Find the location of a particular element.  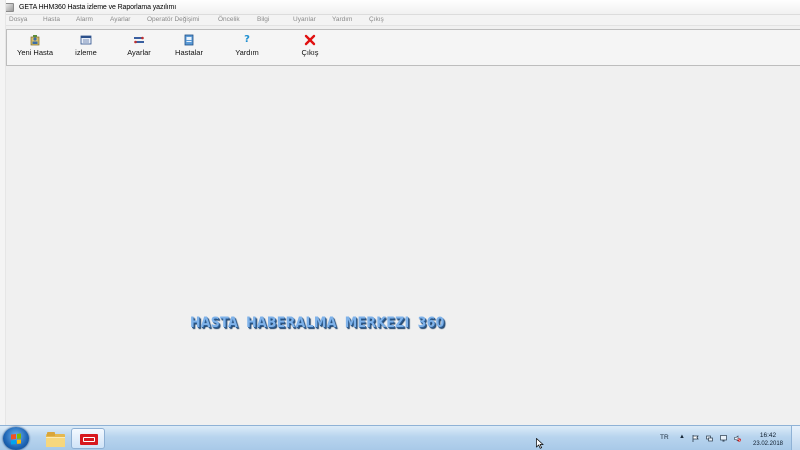

menu-item-ayarlar: Ayarlar is located at coordinates (120, 19).